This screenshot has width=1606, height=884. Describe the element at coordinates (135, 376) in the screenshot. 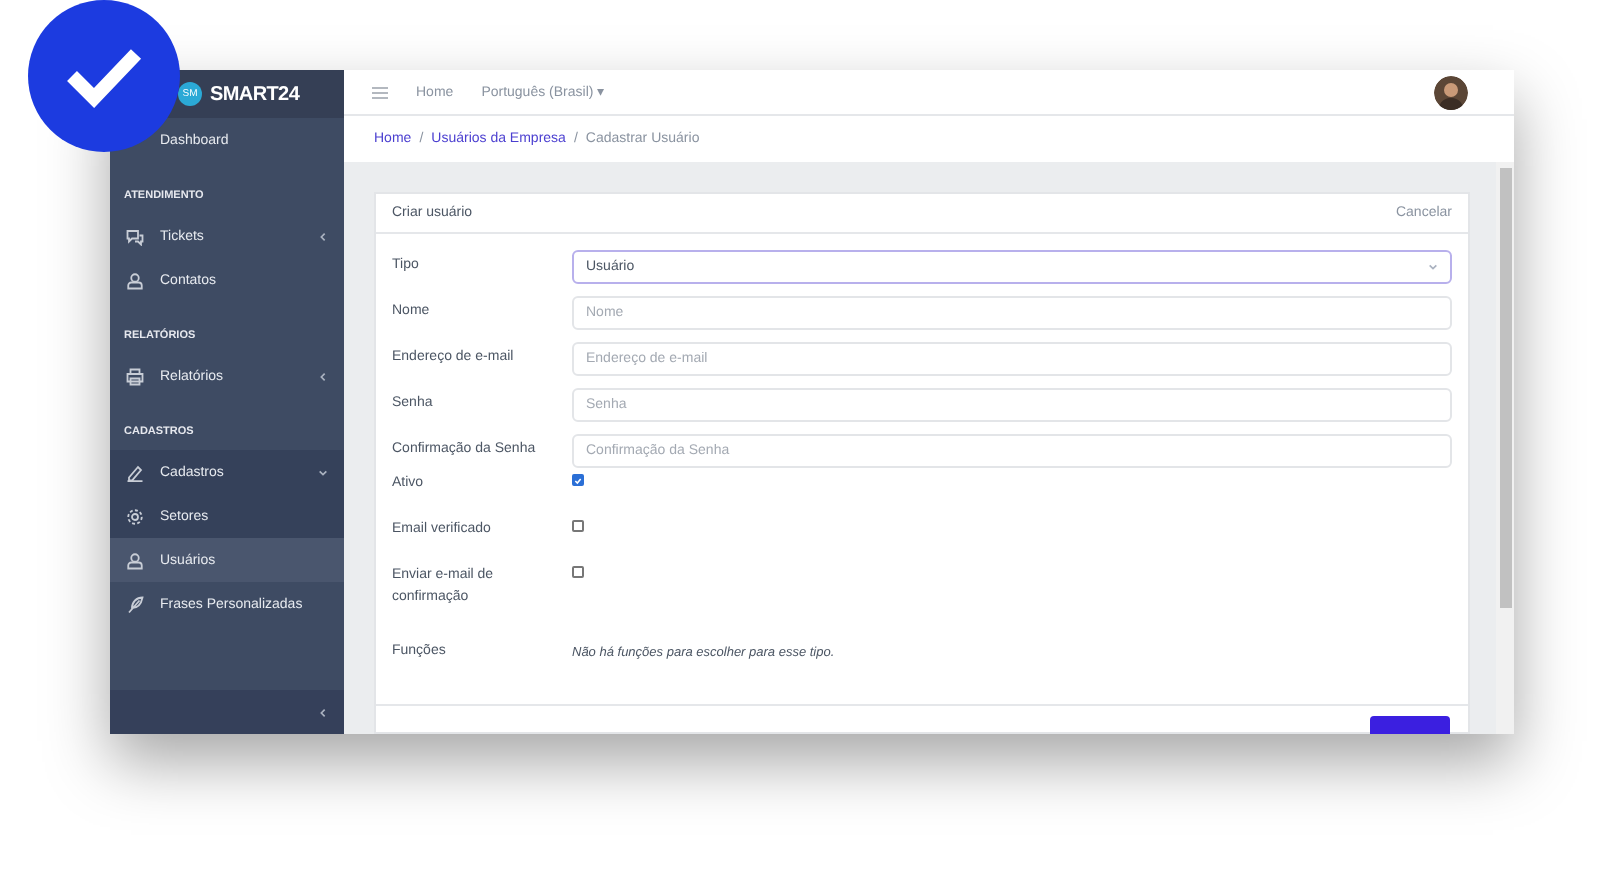

I see `printer-icon` at that location.